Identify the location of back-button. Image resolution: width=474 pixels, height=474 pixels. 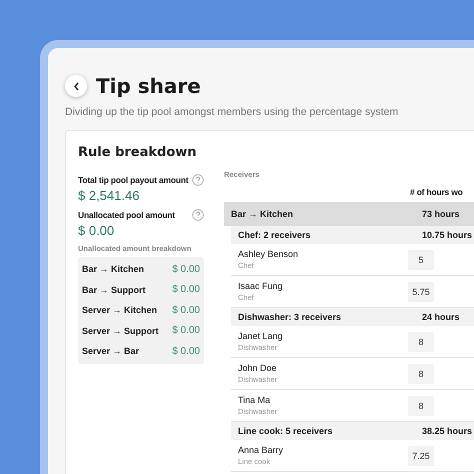
(76, 86).